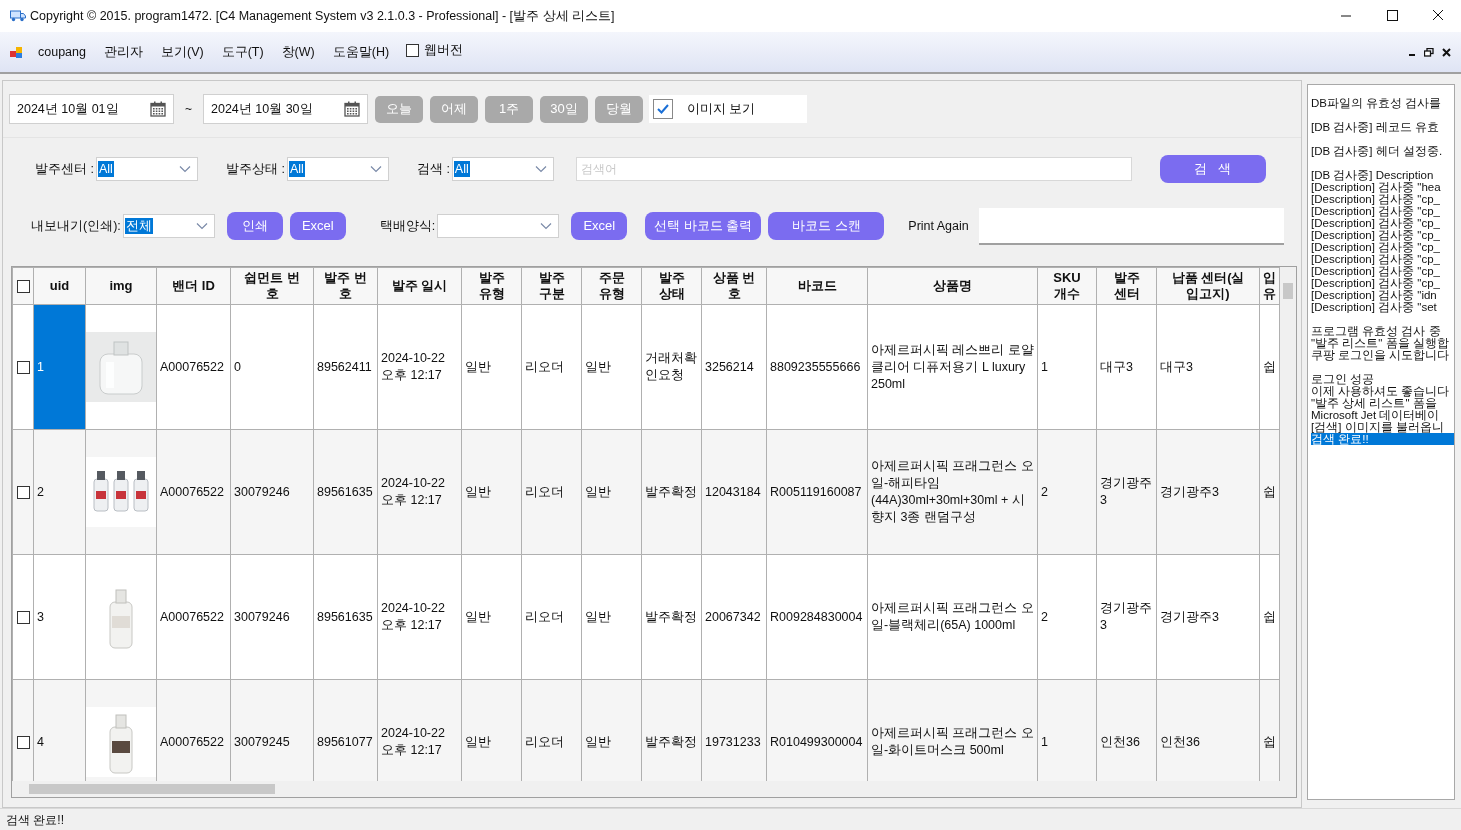  Describe the element at coordinates (1376, 415) in the screenshot. I see `log-line: Microsoft Jet 데이터베이` at that location.